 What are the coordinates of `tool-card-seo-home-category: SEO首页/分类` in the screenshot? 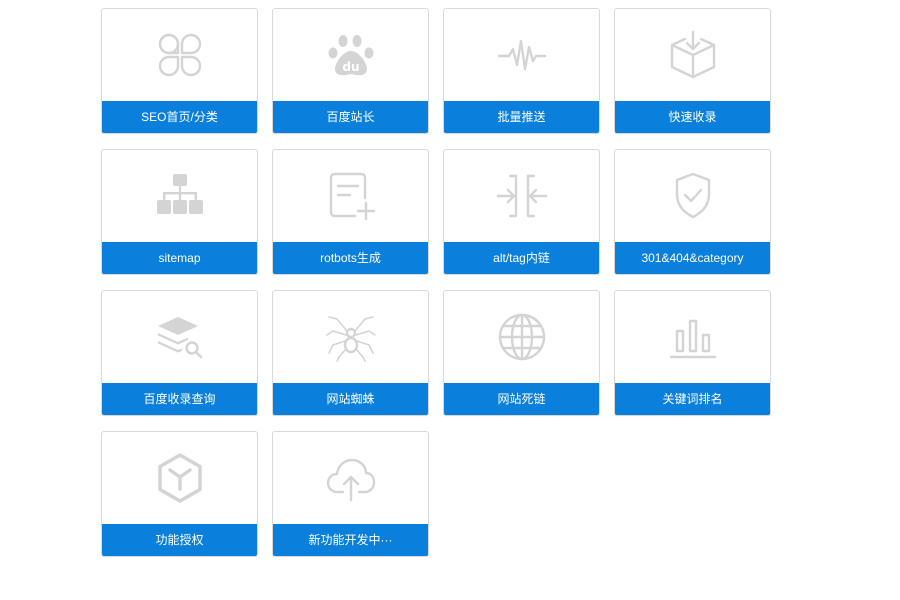 It's located at (179, 71).